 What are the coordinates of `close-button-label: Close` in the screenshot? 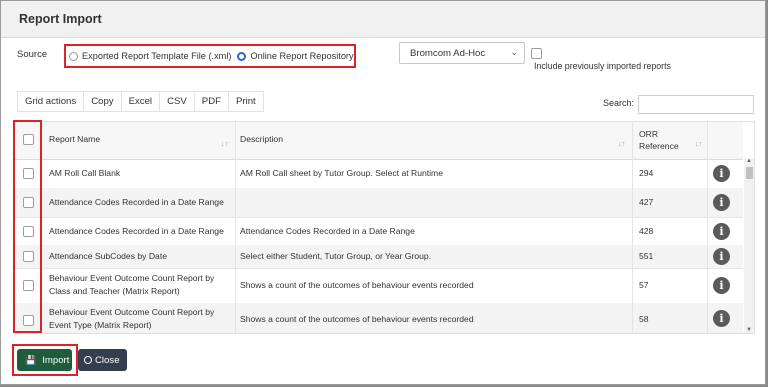 It's located at (107, 360).